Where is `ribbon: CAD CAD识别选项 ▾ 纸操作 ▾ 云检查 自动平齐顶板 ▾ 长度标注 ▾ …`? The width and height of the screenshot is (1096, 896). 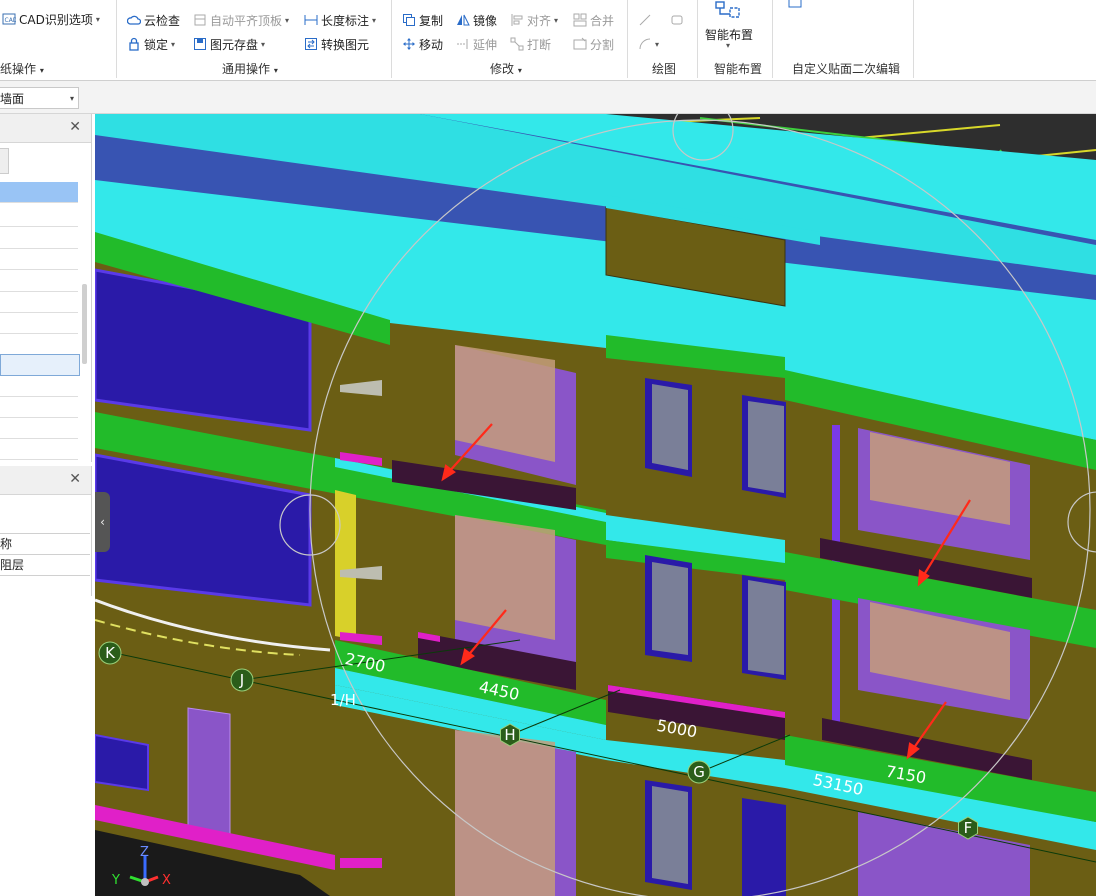
ribbon: CAD CAD识别选项 ▾ 纸操作 ▾ 云检查 自动平齐顶板 ▾ 长度标注 ▾ … is located at coordinates (548, 40).